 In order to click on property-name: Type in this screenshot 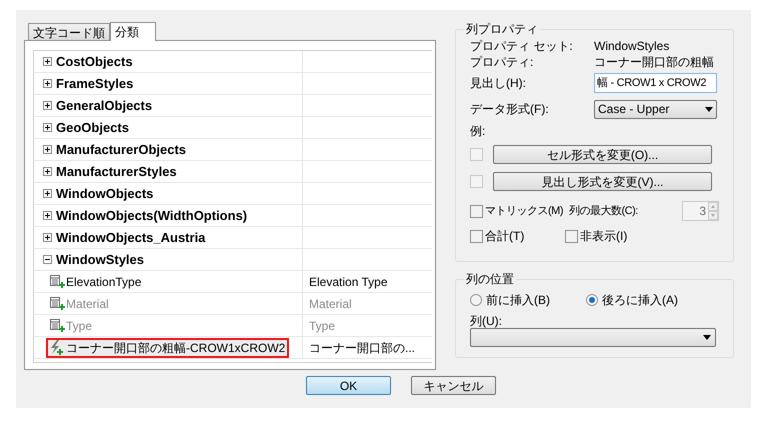, I will do `click(79, 326)`.